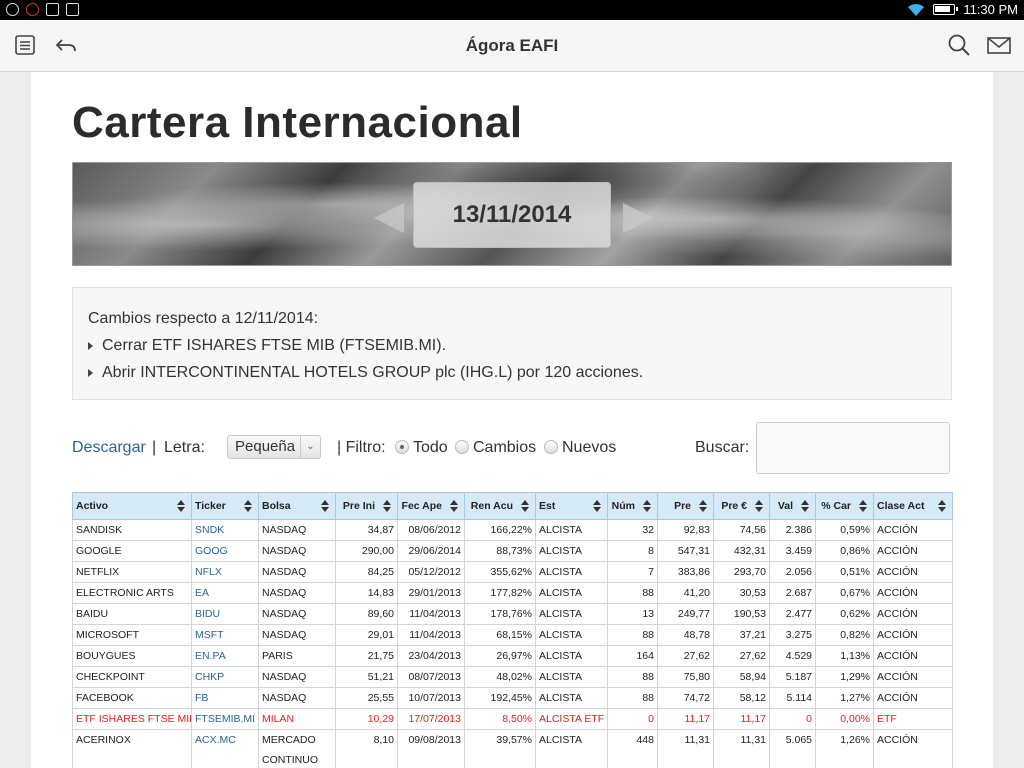 This screenshot has width=1024, height=768. Describe the element at coordinates (72, 9) in the screenshot. I see `download-icon` at that location.